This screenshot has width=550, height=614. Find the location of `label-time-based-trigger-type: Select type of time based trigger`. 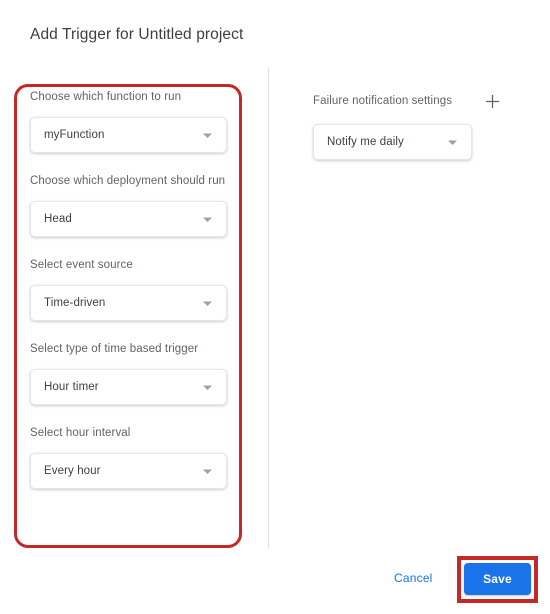

label-time-based-trigger-type: Select type of time based trigger is located at coordinates (114, 349).